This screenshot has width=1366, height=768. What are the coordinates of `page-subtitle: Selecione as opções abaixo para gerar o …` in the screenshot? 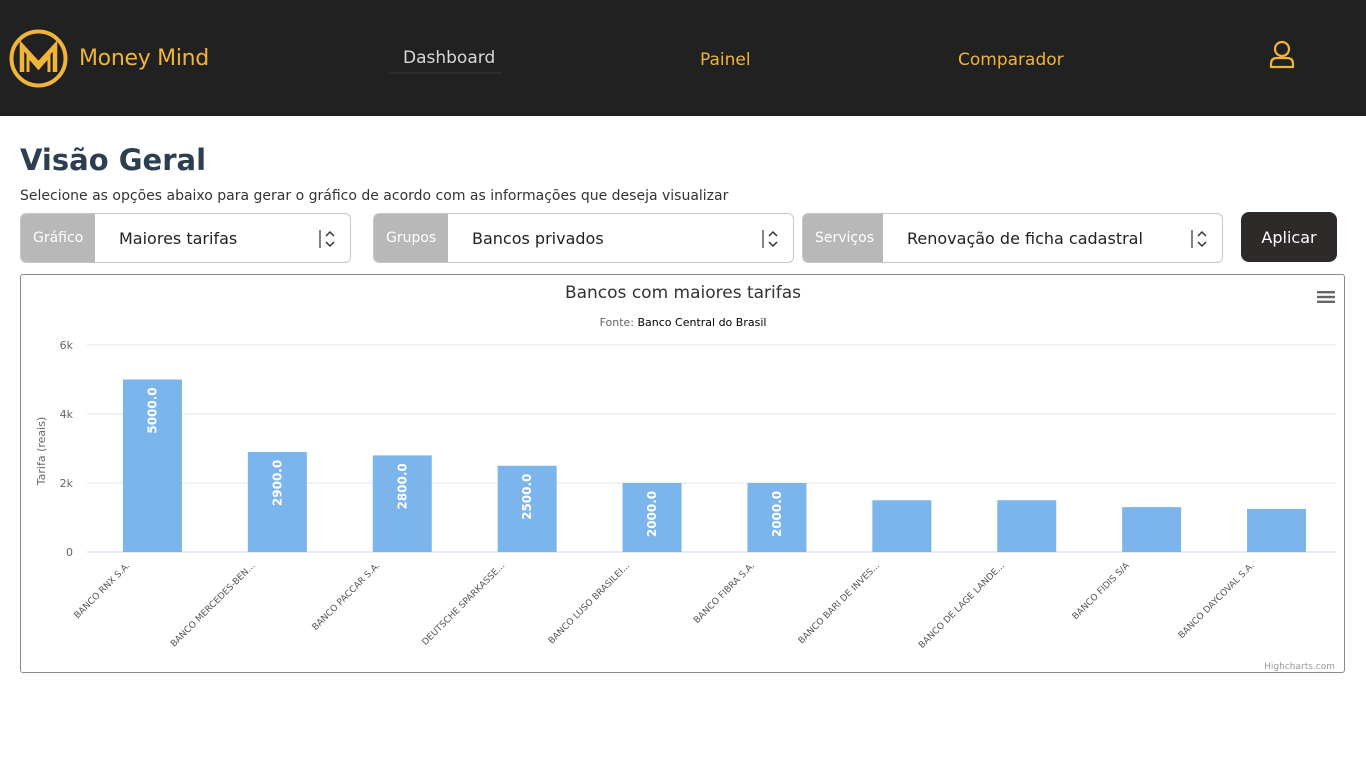 It's located at (374, 196).